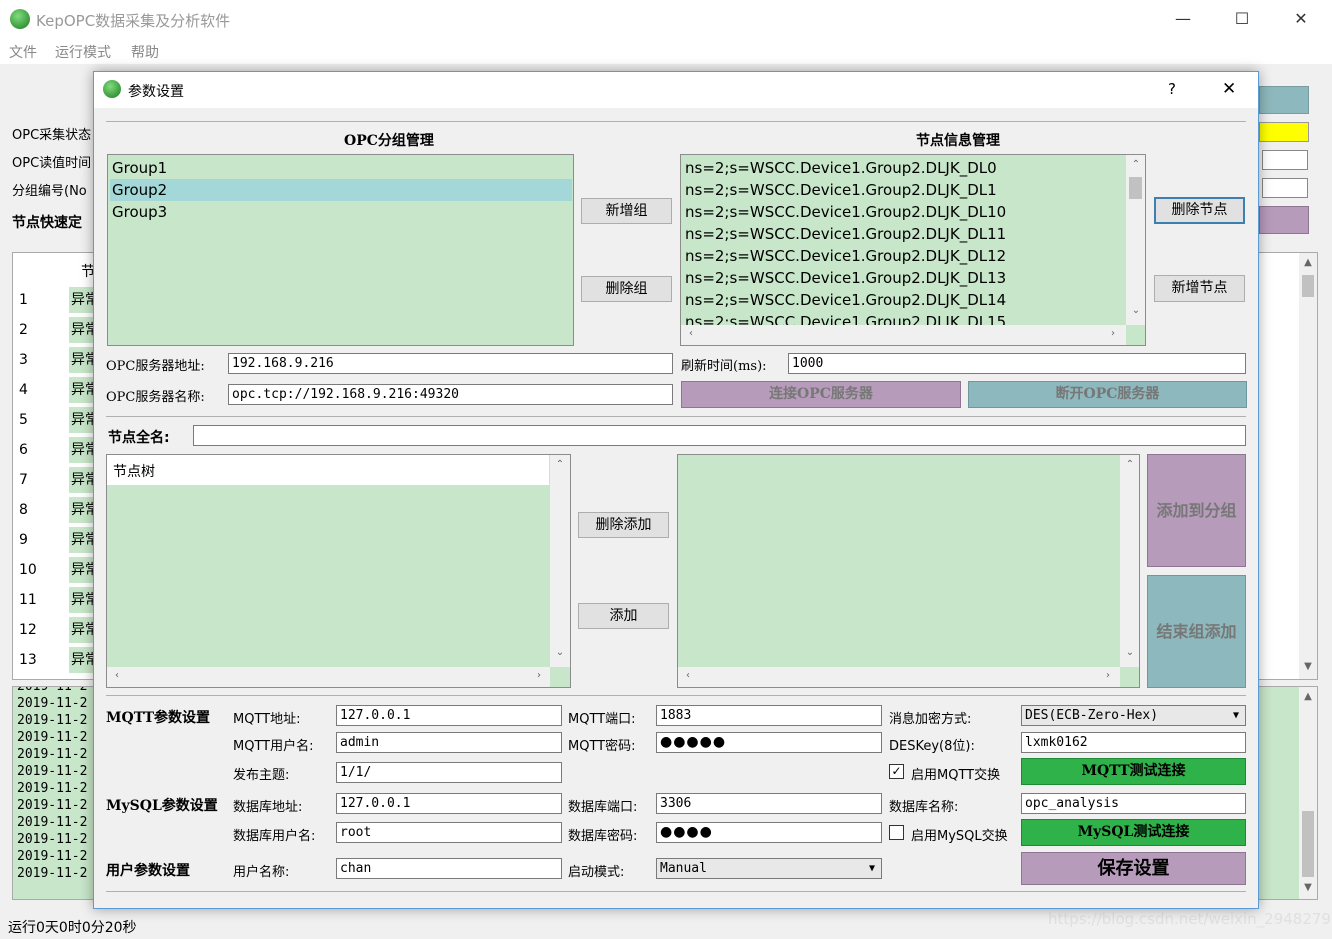  What do you see at coordinates (23, 52) in the screenshot?
I see `menu-file: 文件` at bounding box center [23, 52].